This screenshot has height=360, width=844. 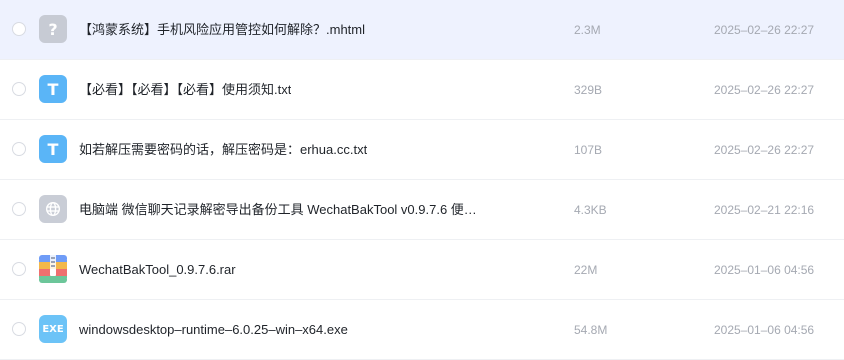 I want to click on file-name: 【必看】【必看】【必看】使用须知.txt, so click(x=185, y=90).